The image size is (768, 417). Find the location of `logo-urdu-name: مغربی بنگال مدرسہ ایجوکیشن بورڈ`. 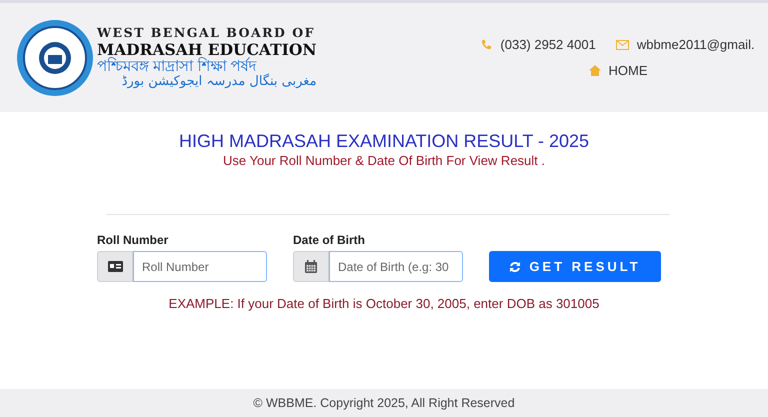

logo-urdu-name: مغربی بنگال مدرسہ ایجوکیشن بورڈ is located at coordinates (218, 81).